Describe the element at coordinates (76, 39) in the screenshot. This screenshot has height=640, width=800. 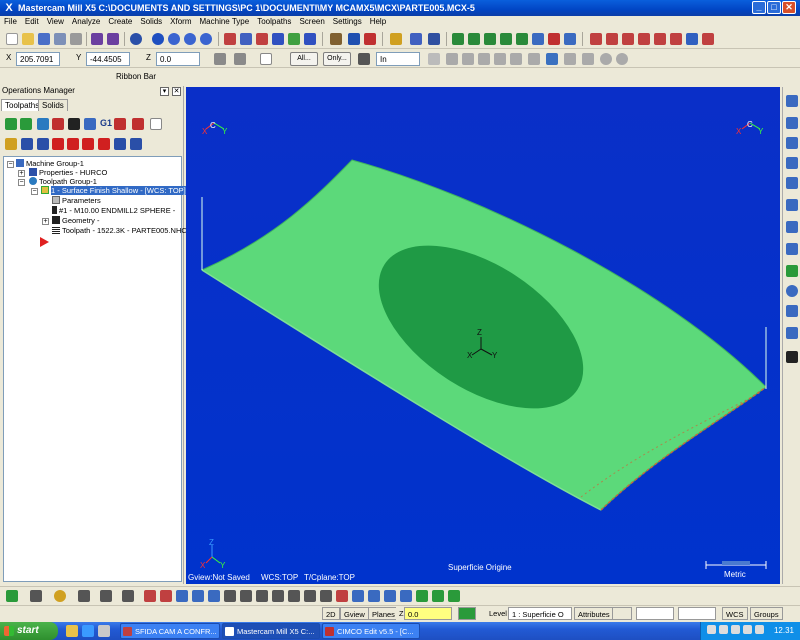
I see `print-icon` at that location.